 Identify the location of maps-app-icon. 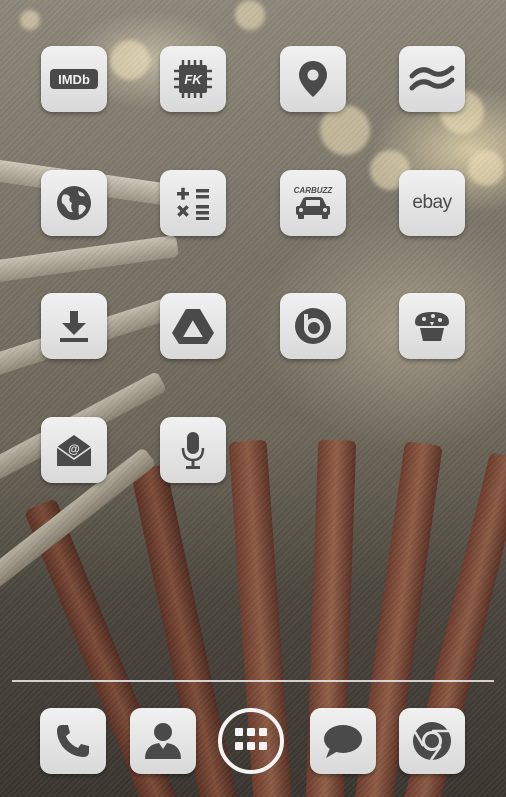
(313, 79).